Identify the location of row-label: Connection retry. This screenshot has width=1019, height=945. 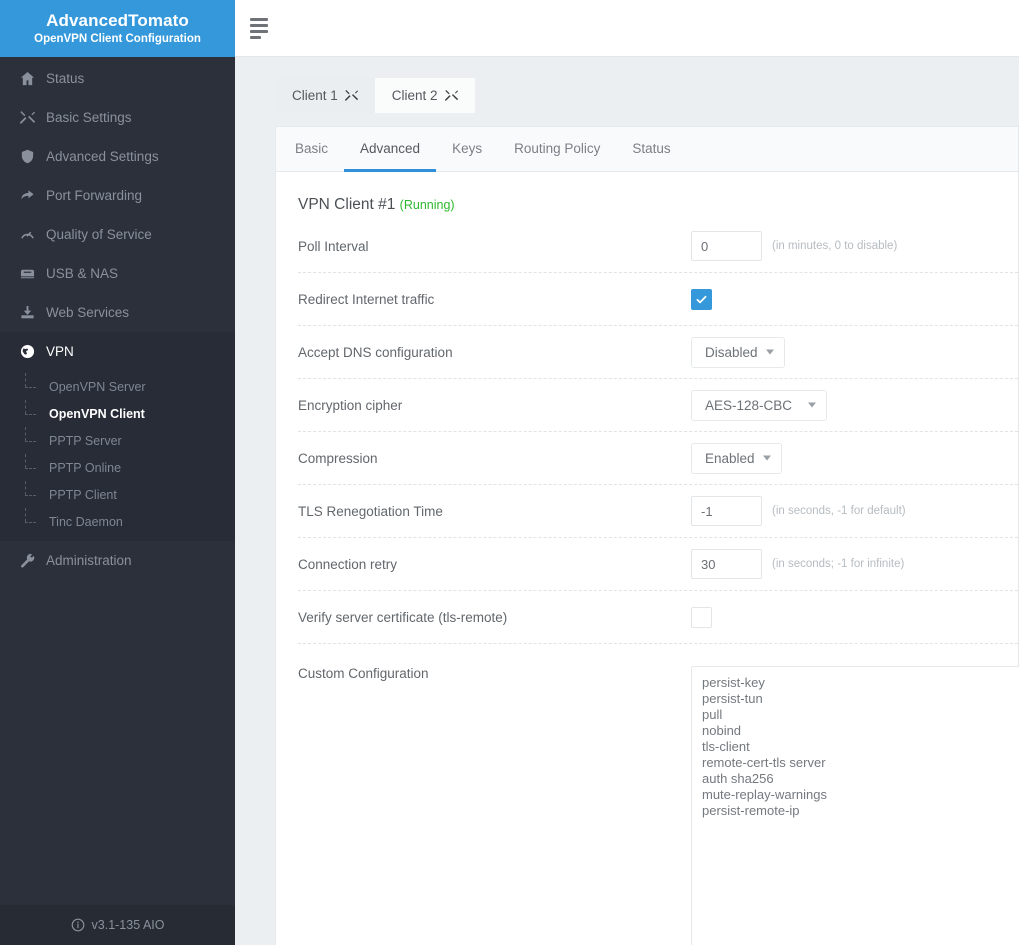
(348, 564).